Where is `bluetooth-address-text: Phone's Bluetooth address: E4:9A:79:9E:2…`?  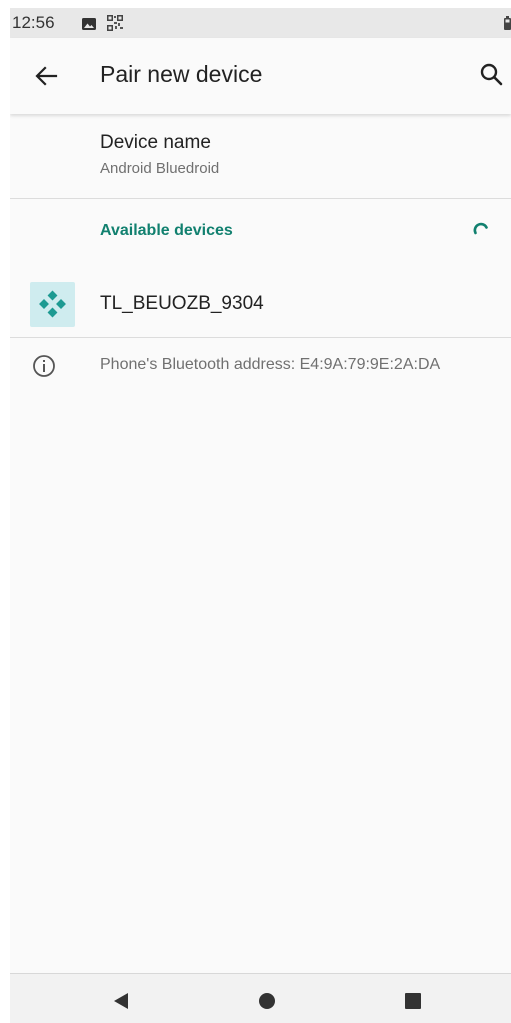
bluetooth-address-text: Phone's Bluetooth address: E4:9A:79:9E:2… is located at coordinates (270, 364).